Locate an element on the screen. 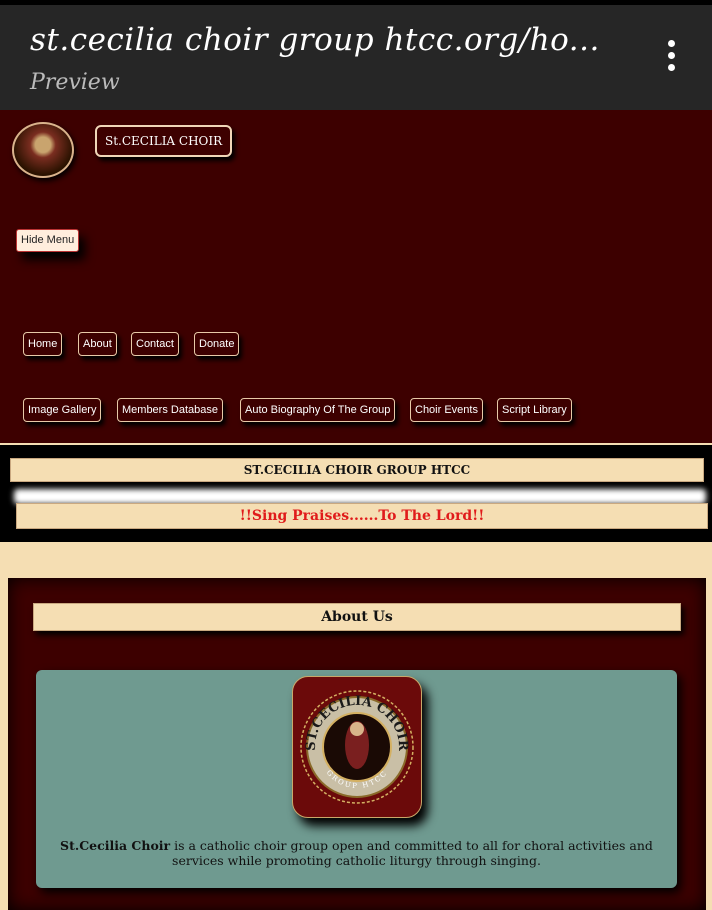 The image size is (712, 910). nav-image-gallery: Image Gallery is located at coordinates (62, 410).